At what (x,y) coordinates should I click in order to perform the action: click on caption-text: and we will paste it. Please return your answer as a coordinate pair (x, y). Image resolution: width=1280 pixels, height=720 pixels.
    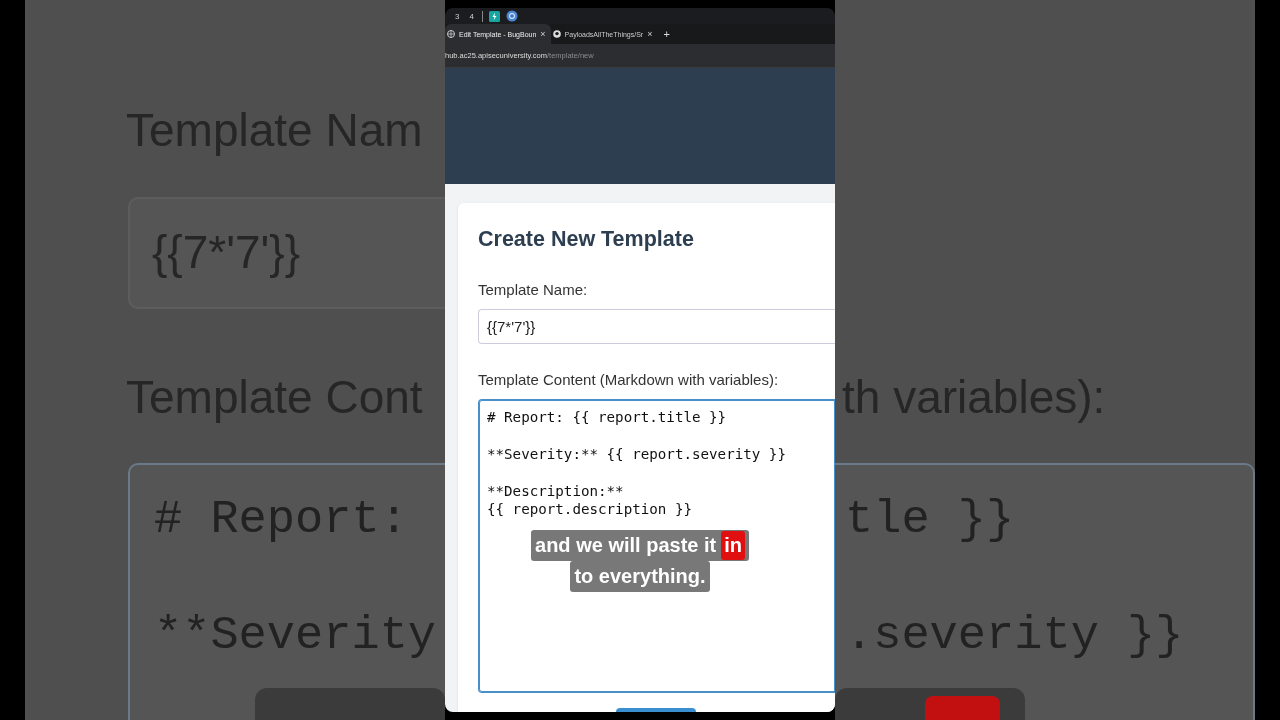
    Looking at the image, I should click on (626, 545).